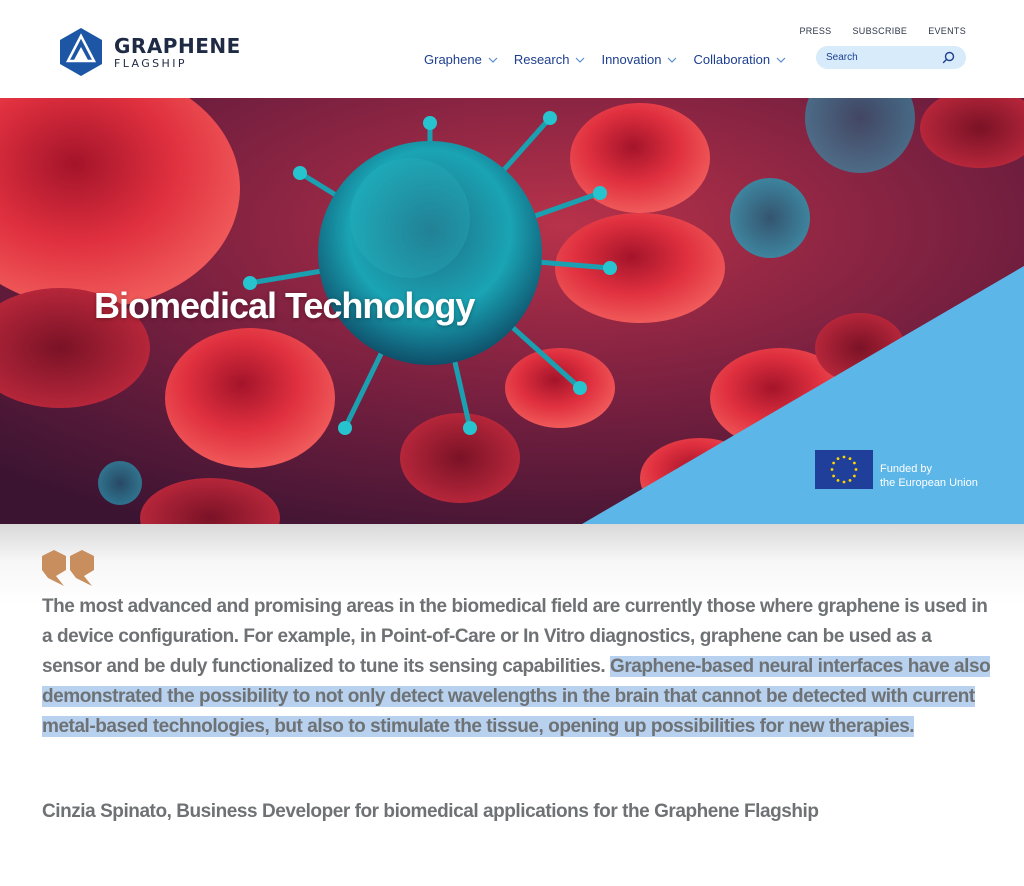  Describe the element at coordinates (631, 59) in the screenshot. I see `nav-label: Innovation` at that location.